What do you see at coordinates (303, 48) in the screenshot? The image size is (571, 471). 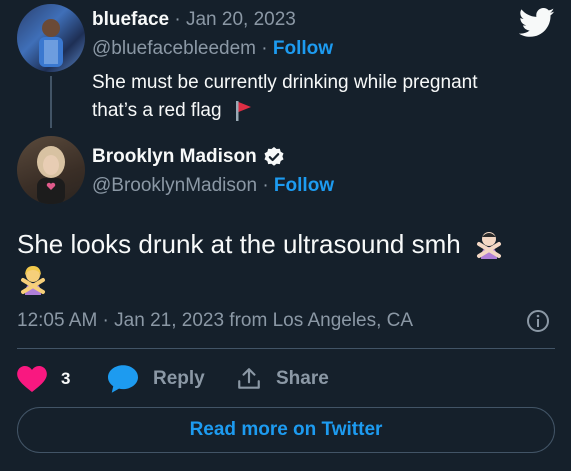 I see `reply-follow-link: Follow` at bounding box center [303, 48].